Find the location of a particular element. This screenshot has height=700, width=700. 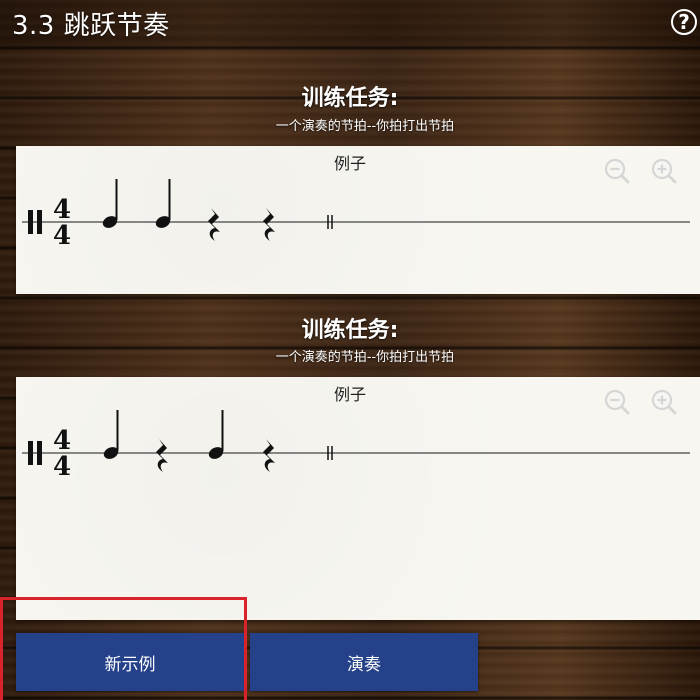

help-icon: ? is located at coordinates (684, 22).